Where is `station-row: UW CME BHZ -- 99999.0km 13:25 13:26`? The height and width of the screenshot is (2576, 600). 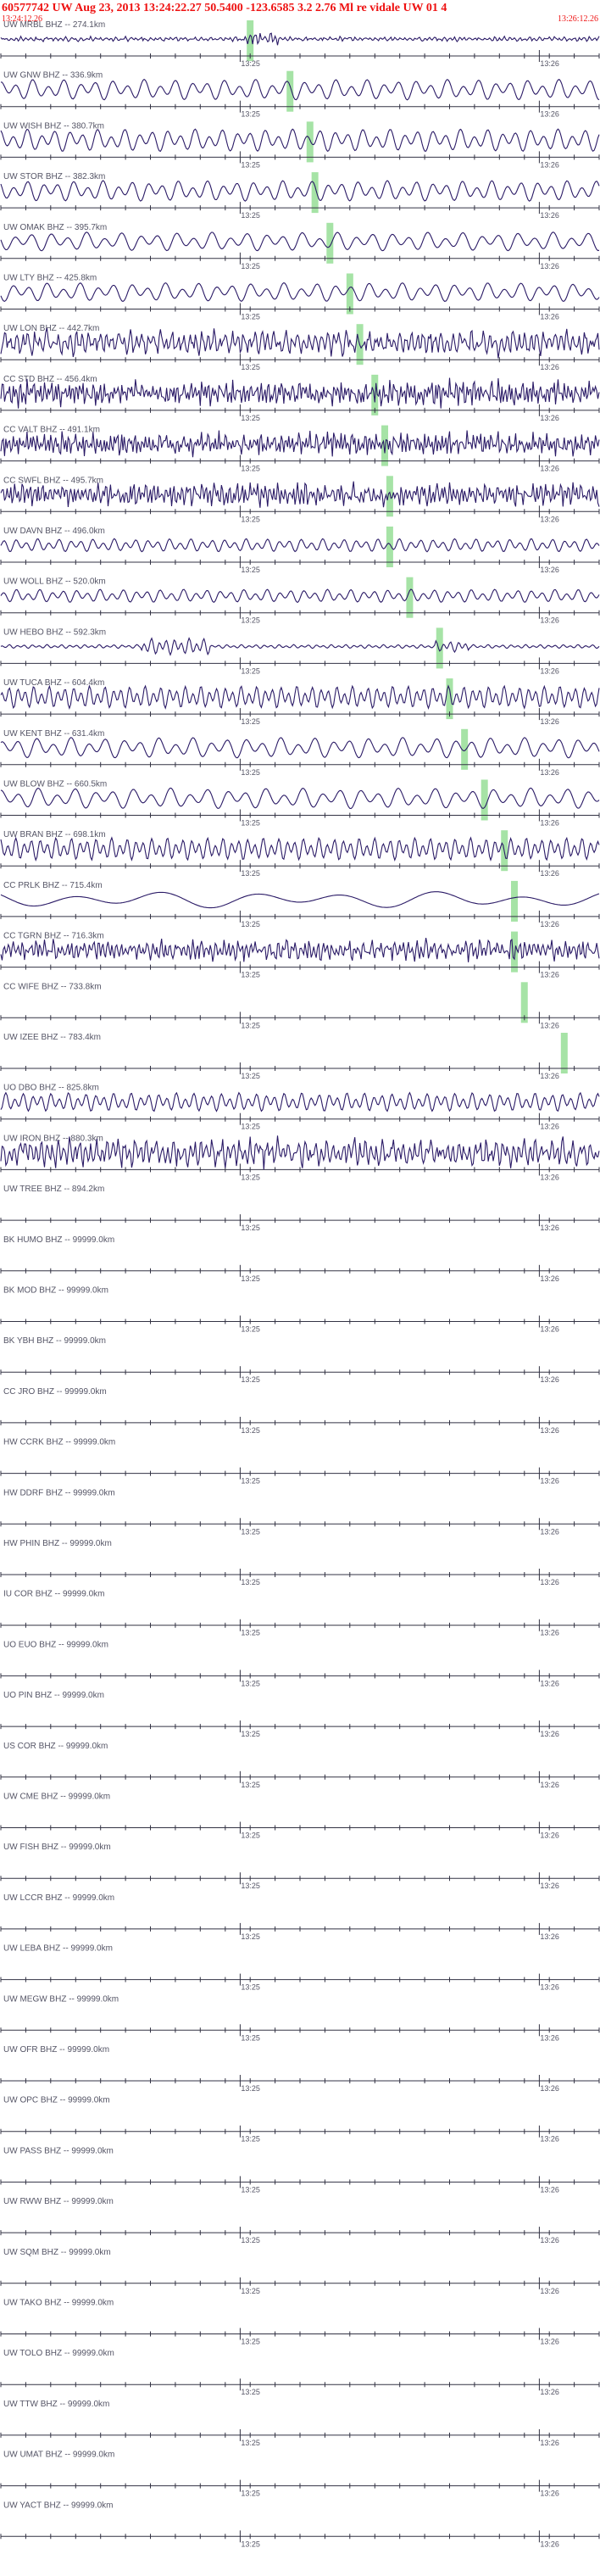 station-row: UW CME BHZ -- 99999.0km 13:25 13:26 is located at coordinates (300, 1816).